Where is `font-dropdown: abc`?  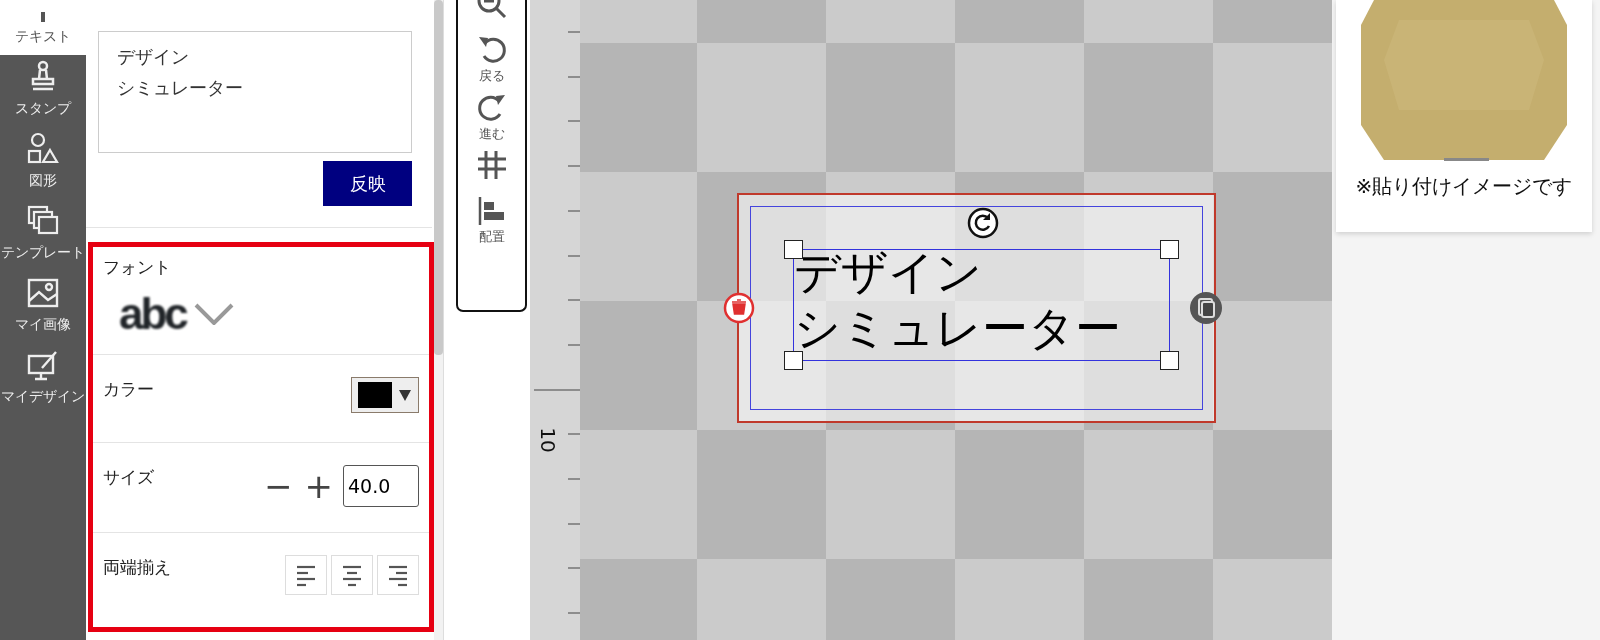
font-dropdown: abc is located at coordinates (168, 313).